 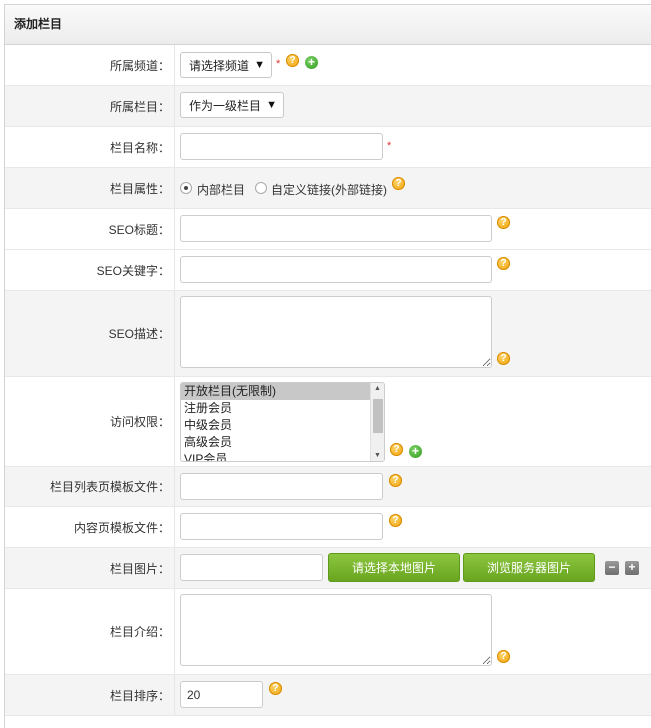 I want to click on row-list-template: 栏目列表页模板文件： ?, so click(x=328, y=487).